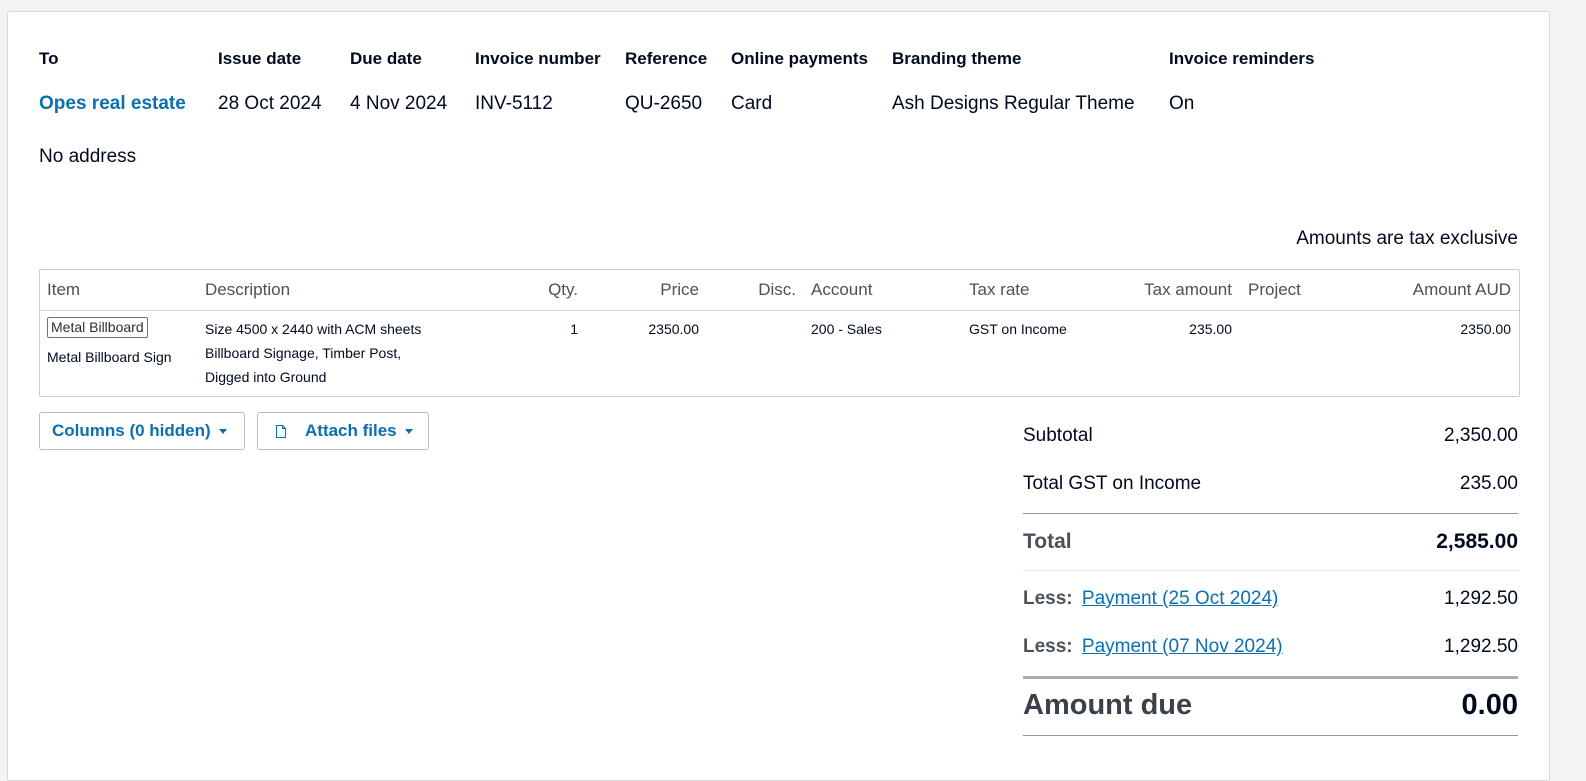  Describe the element at coordinates (1270, 570) in the screenshot. I see `divider` at that location.